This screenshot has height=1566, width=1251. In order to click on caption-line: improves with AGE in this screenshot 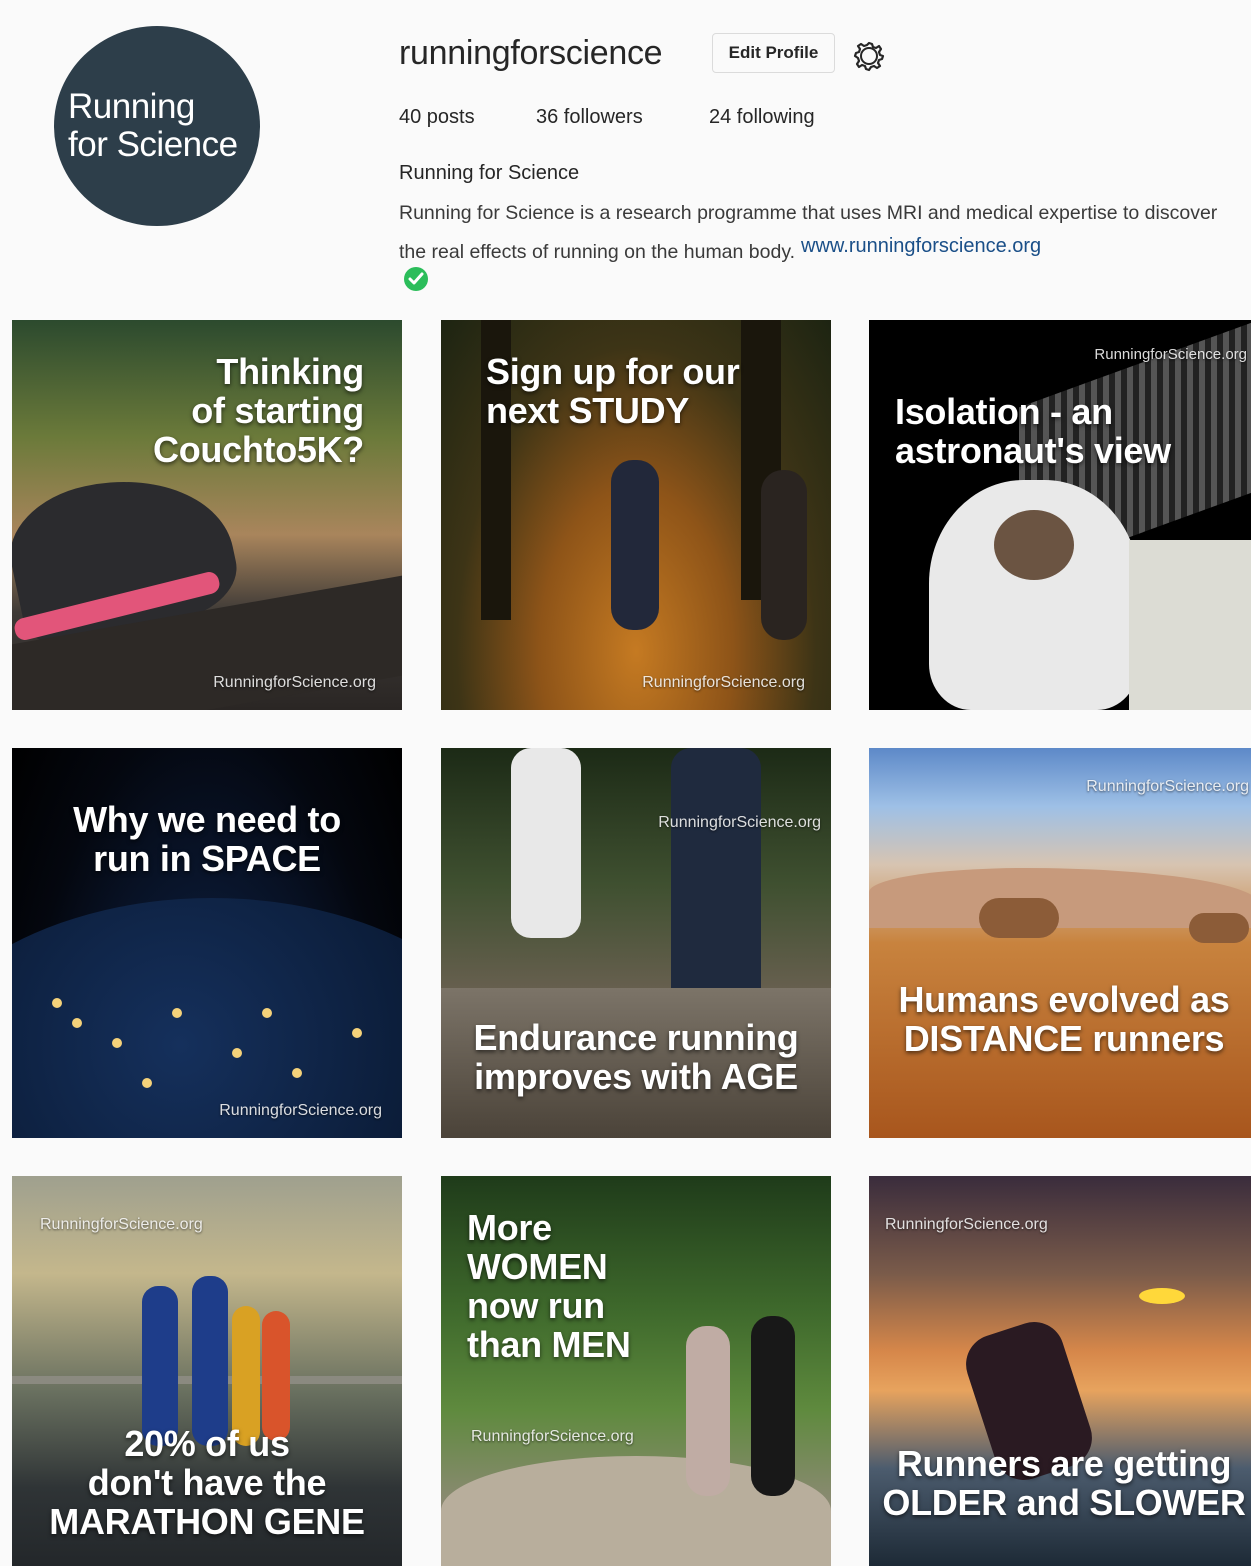, I will do `click(636, 1076)`.